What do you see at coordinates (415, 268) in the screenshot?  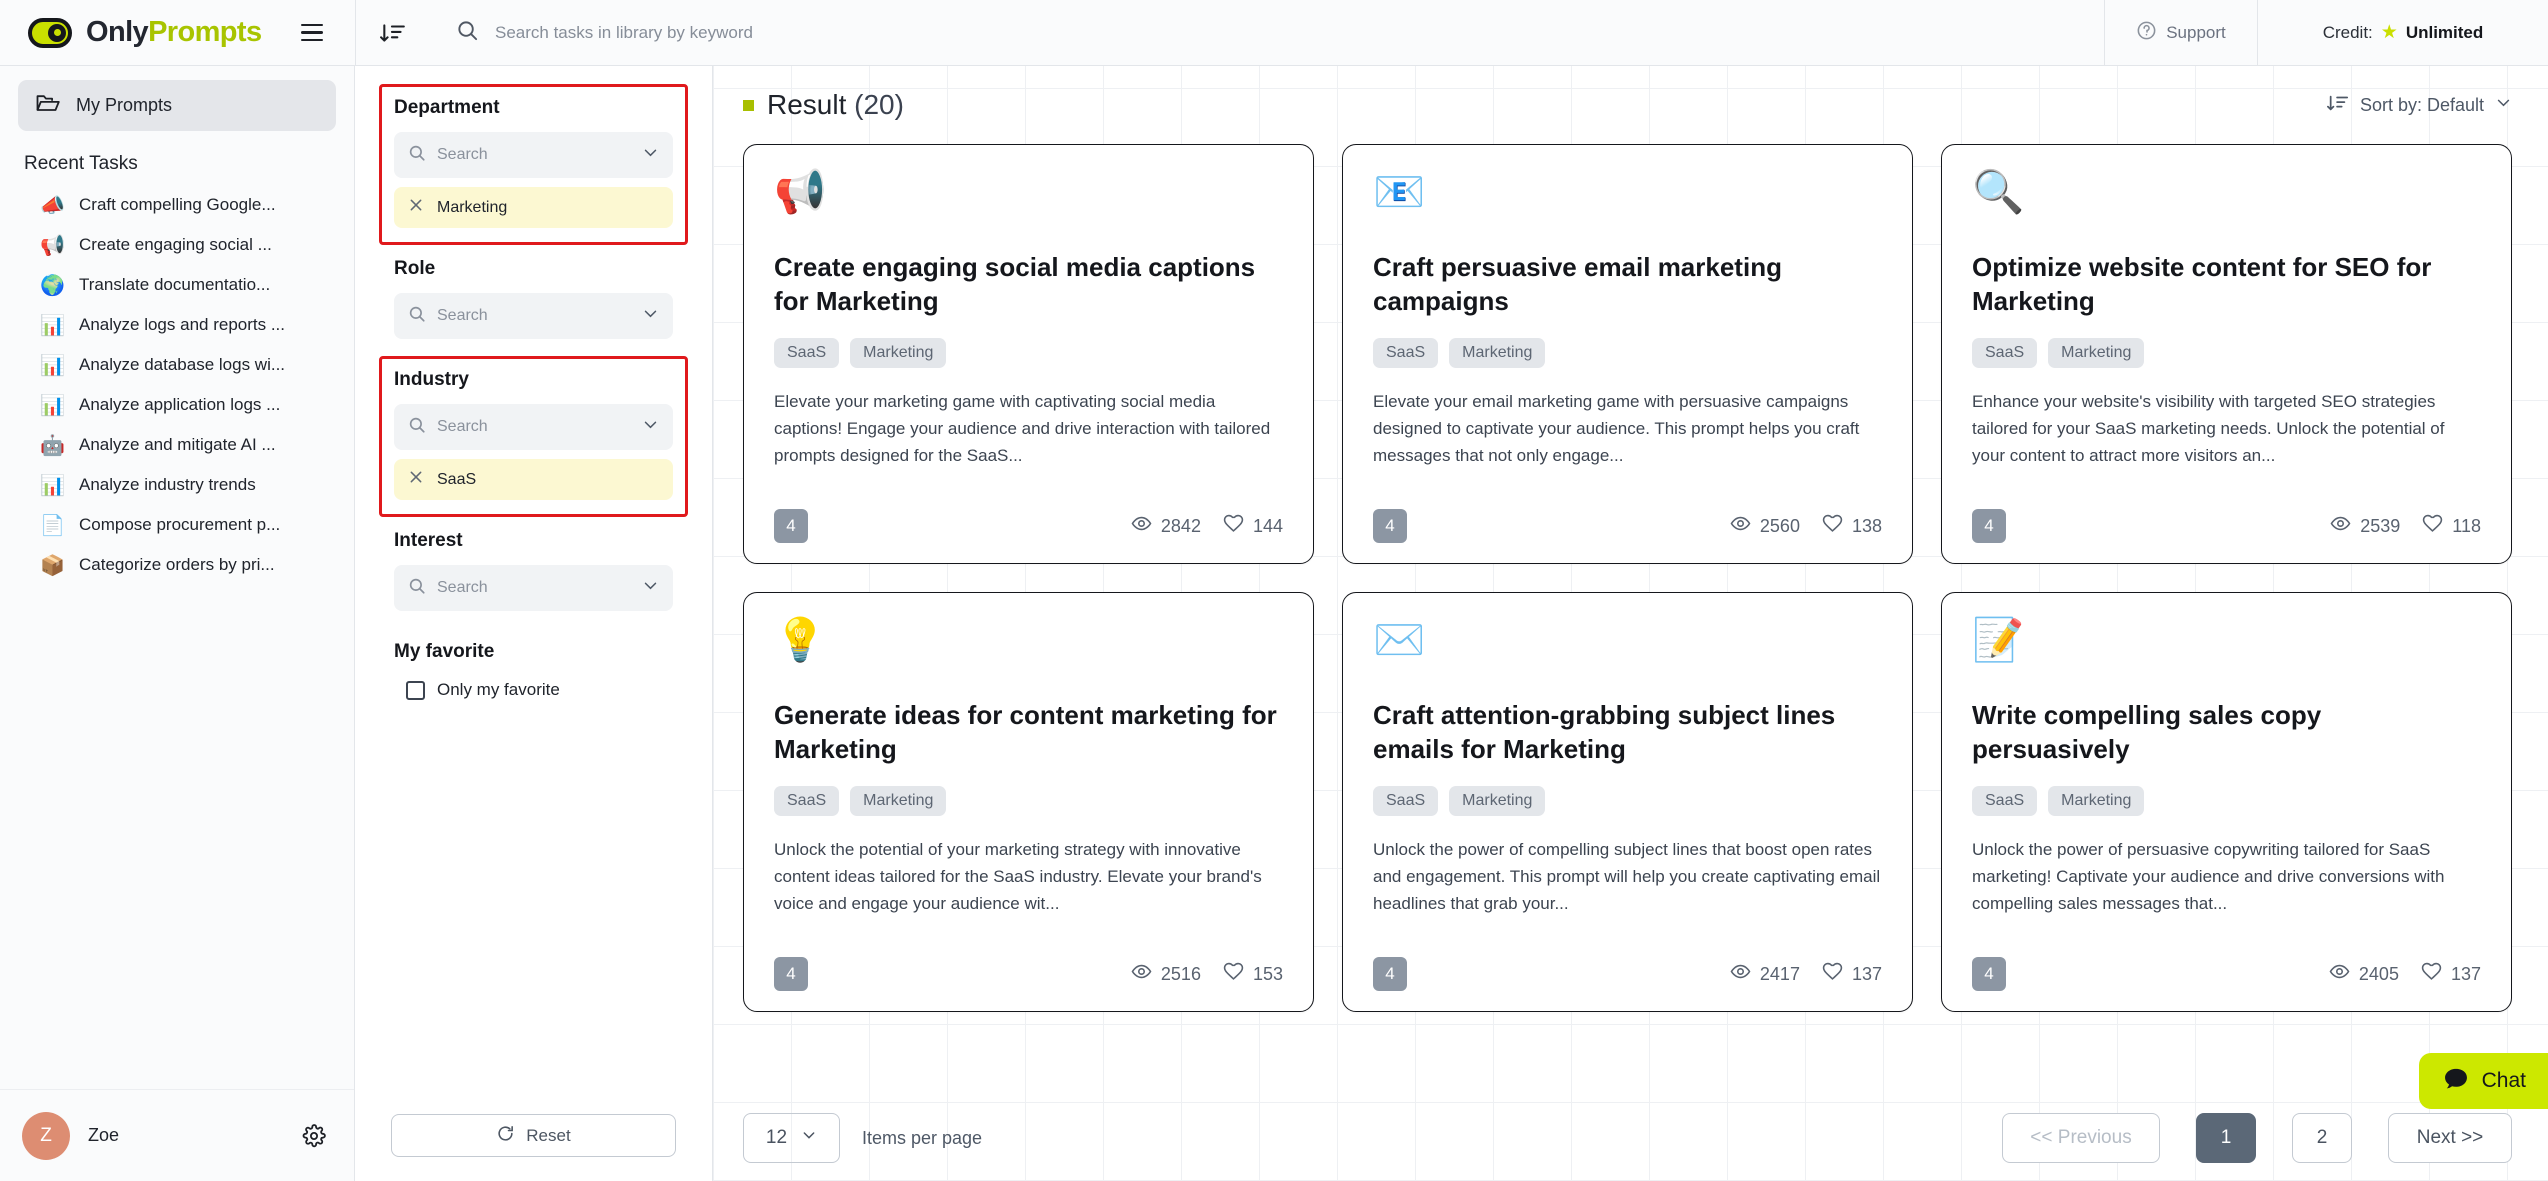 I see `filter-title: Role` at bounding box center [415, 268].